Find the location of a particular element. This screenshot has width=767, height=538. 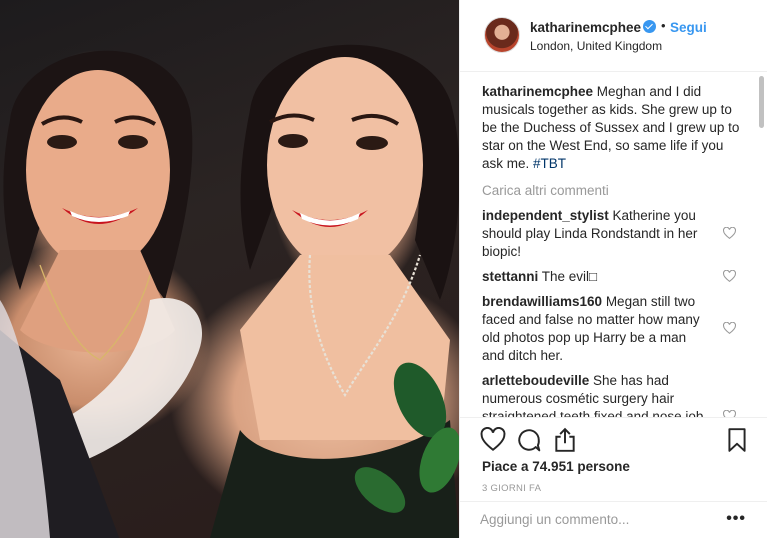

follow-button: Segui is located at coordinates (688, 27).